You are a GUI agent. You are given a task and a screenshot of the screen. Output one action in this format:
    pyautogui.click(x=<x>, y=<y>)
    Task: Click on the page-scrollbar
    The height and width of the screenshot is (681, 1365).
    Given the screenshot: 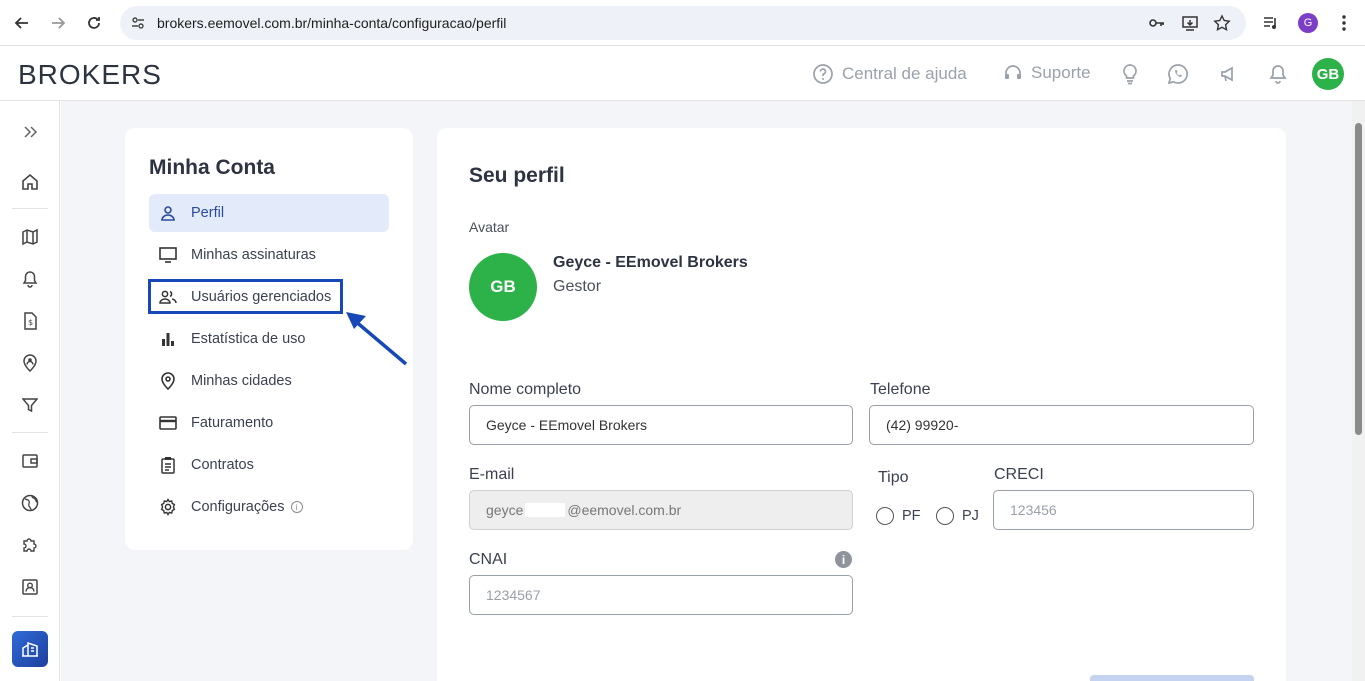 What is the action you would take?
    pyautogui.click(x=1358, y=391)
    